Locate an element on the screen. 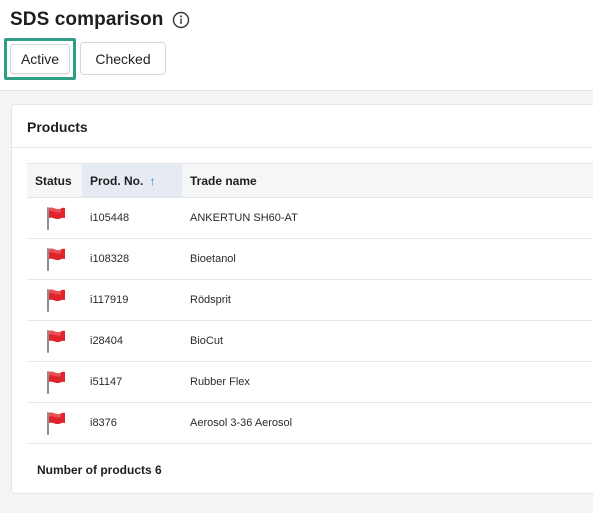  table-row: i108328 Bioetanol is located at coordinates (310, 259).